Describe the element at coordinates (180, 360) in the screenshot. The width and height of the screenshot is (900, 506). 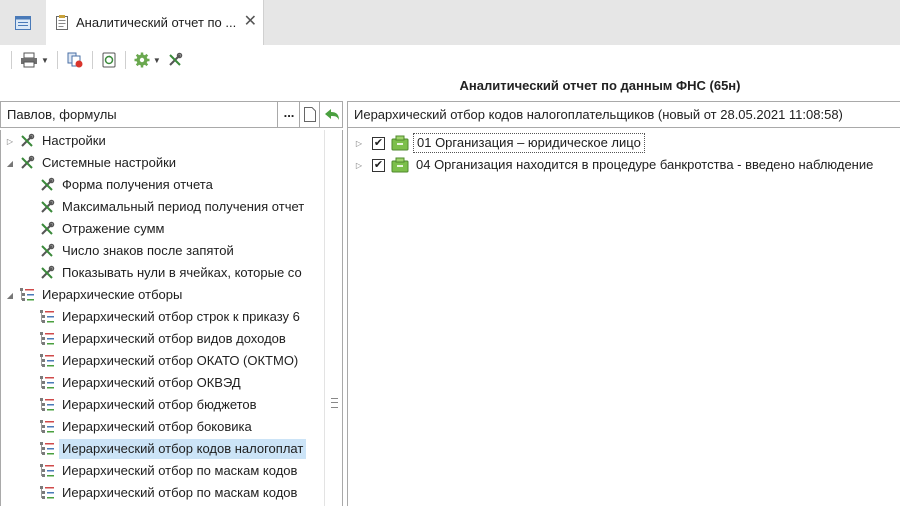
I see `tree-item-label: Иерархический отбор ОКАТО (ОКТМО)` at that location.